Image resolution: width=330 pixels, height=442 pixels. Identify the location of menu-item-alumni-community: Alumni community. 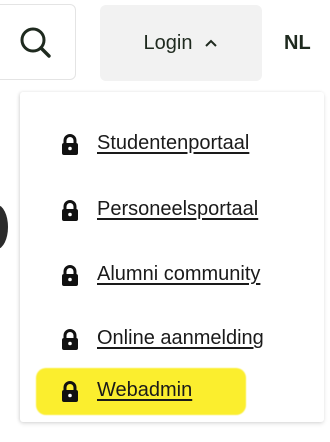
(172, 276).